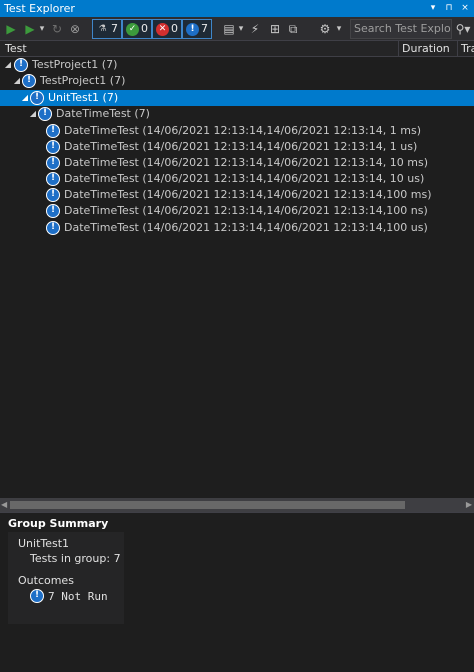 The width and height of the screenshot is (474, 672). What do you see at coordinates (57, 29) in the screenshot?
I see `repeat-last-run-icon: ↻` at bounding box center [57, 29].